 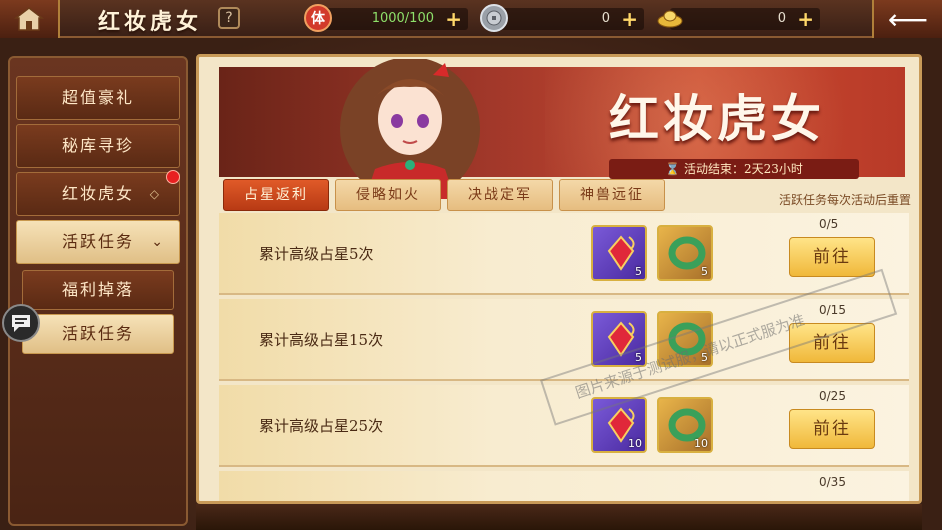 What do you see at coordinates (562, 18) in the screenshot?
I see `silver-resource: 0 +` at bounding box center [562, 18].